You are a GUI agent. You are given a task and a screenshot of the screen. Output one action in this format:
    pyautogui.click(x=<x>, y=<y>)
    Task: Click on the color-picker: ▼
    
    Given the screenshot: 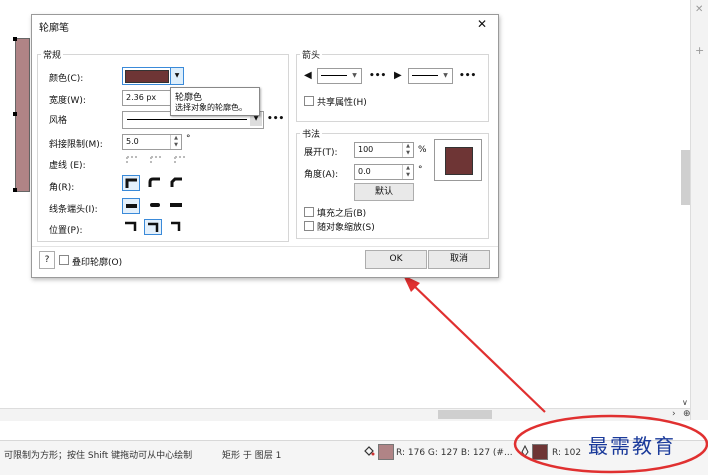 What is the action you would take?
    pyautogui.click(x=153, y=76)
    